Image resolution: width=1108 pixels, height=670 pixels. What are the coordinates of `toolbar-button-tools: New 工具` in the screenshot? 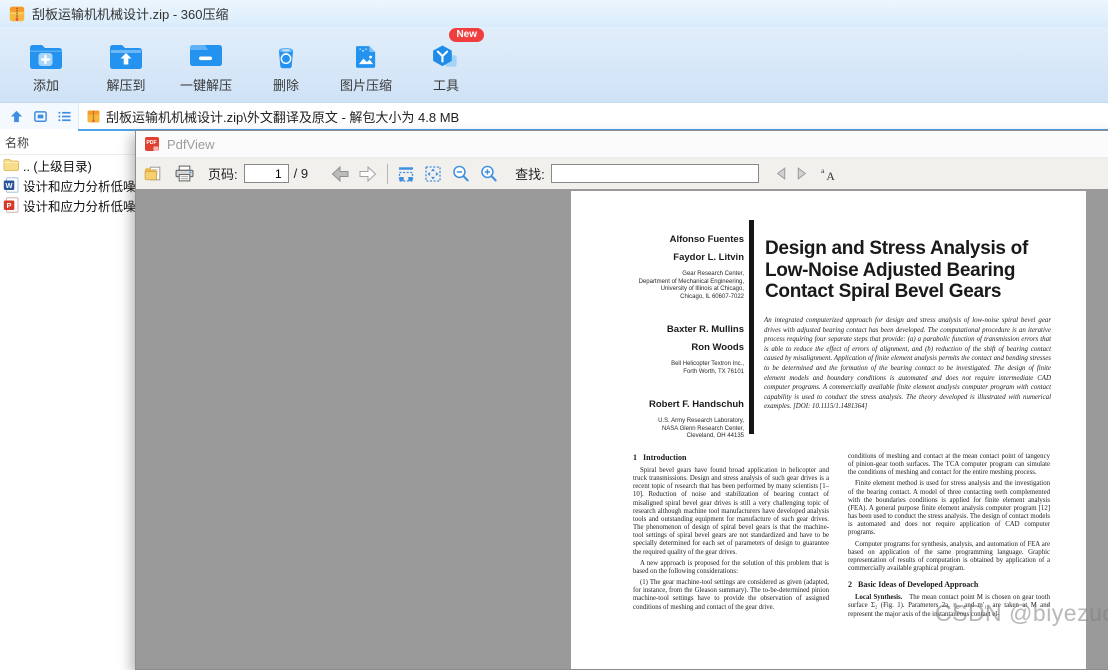 It's located at (446, 61).